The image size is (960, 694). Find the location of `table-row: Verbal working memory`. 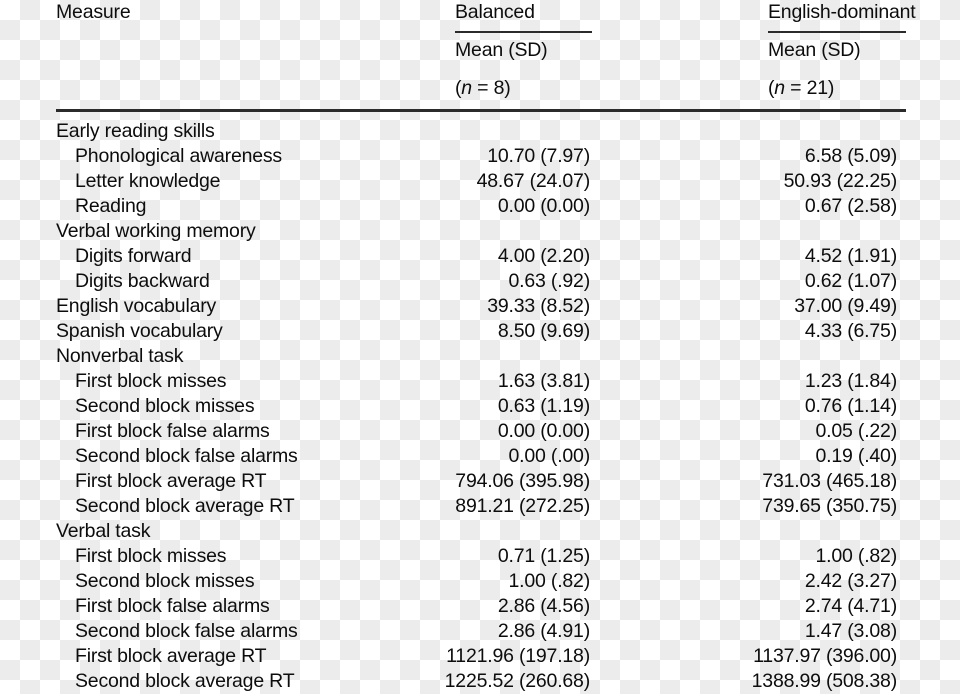

table-row: Verbal working memory is located at coordinates (480, 231).